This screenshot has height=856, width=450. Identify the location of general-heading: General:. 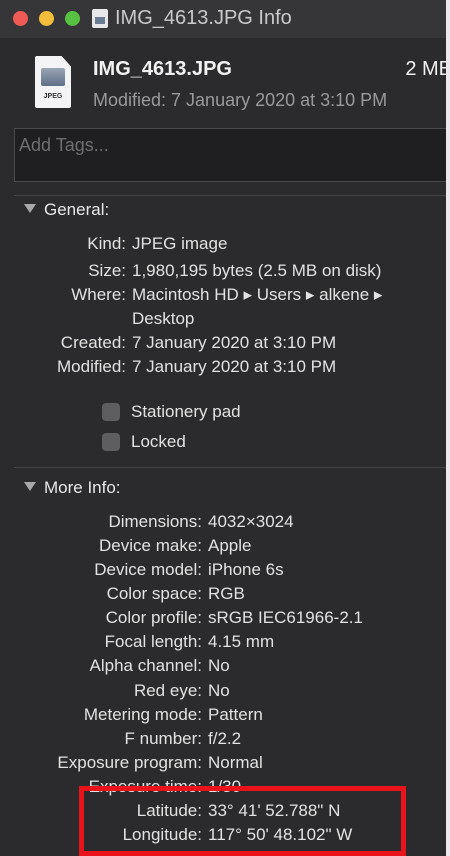
(77, 209).